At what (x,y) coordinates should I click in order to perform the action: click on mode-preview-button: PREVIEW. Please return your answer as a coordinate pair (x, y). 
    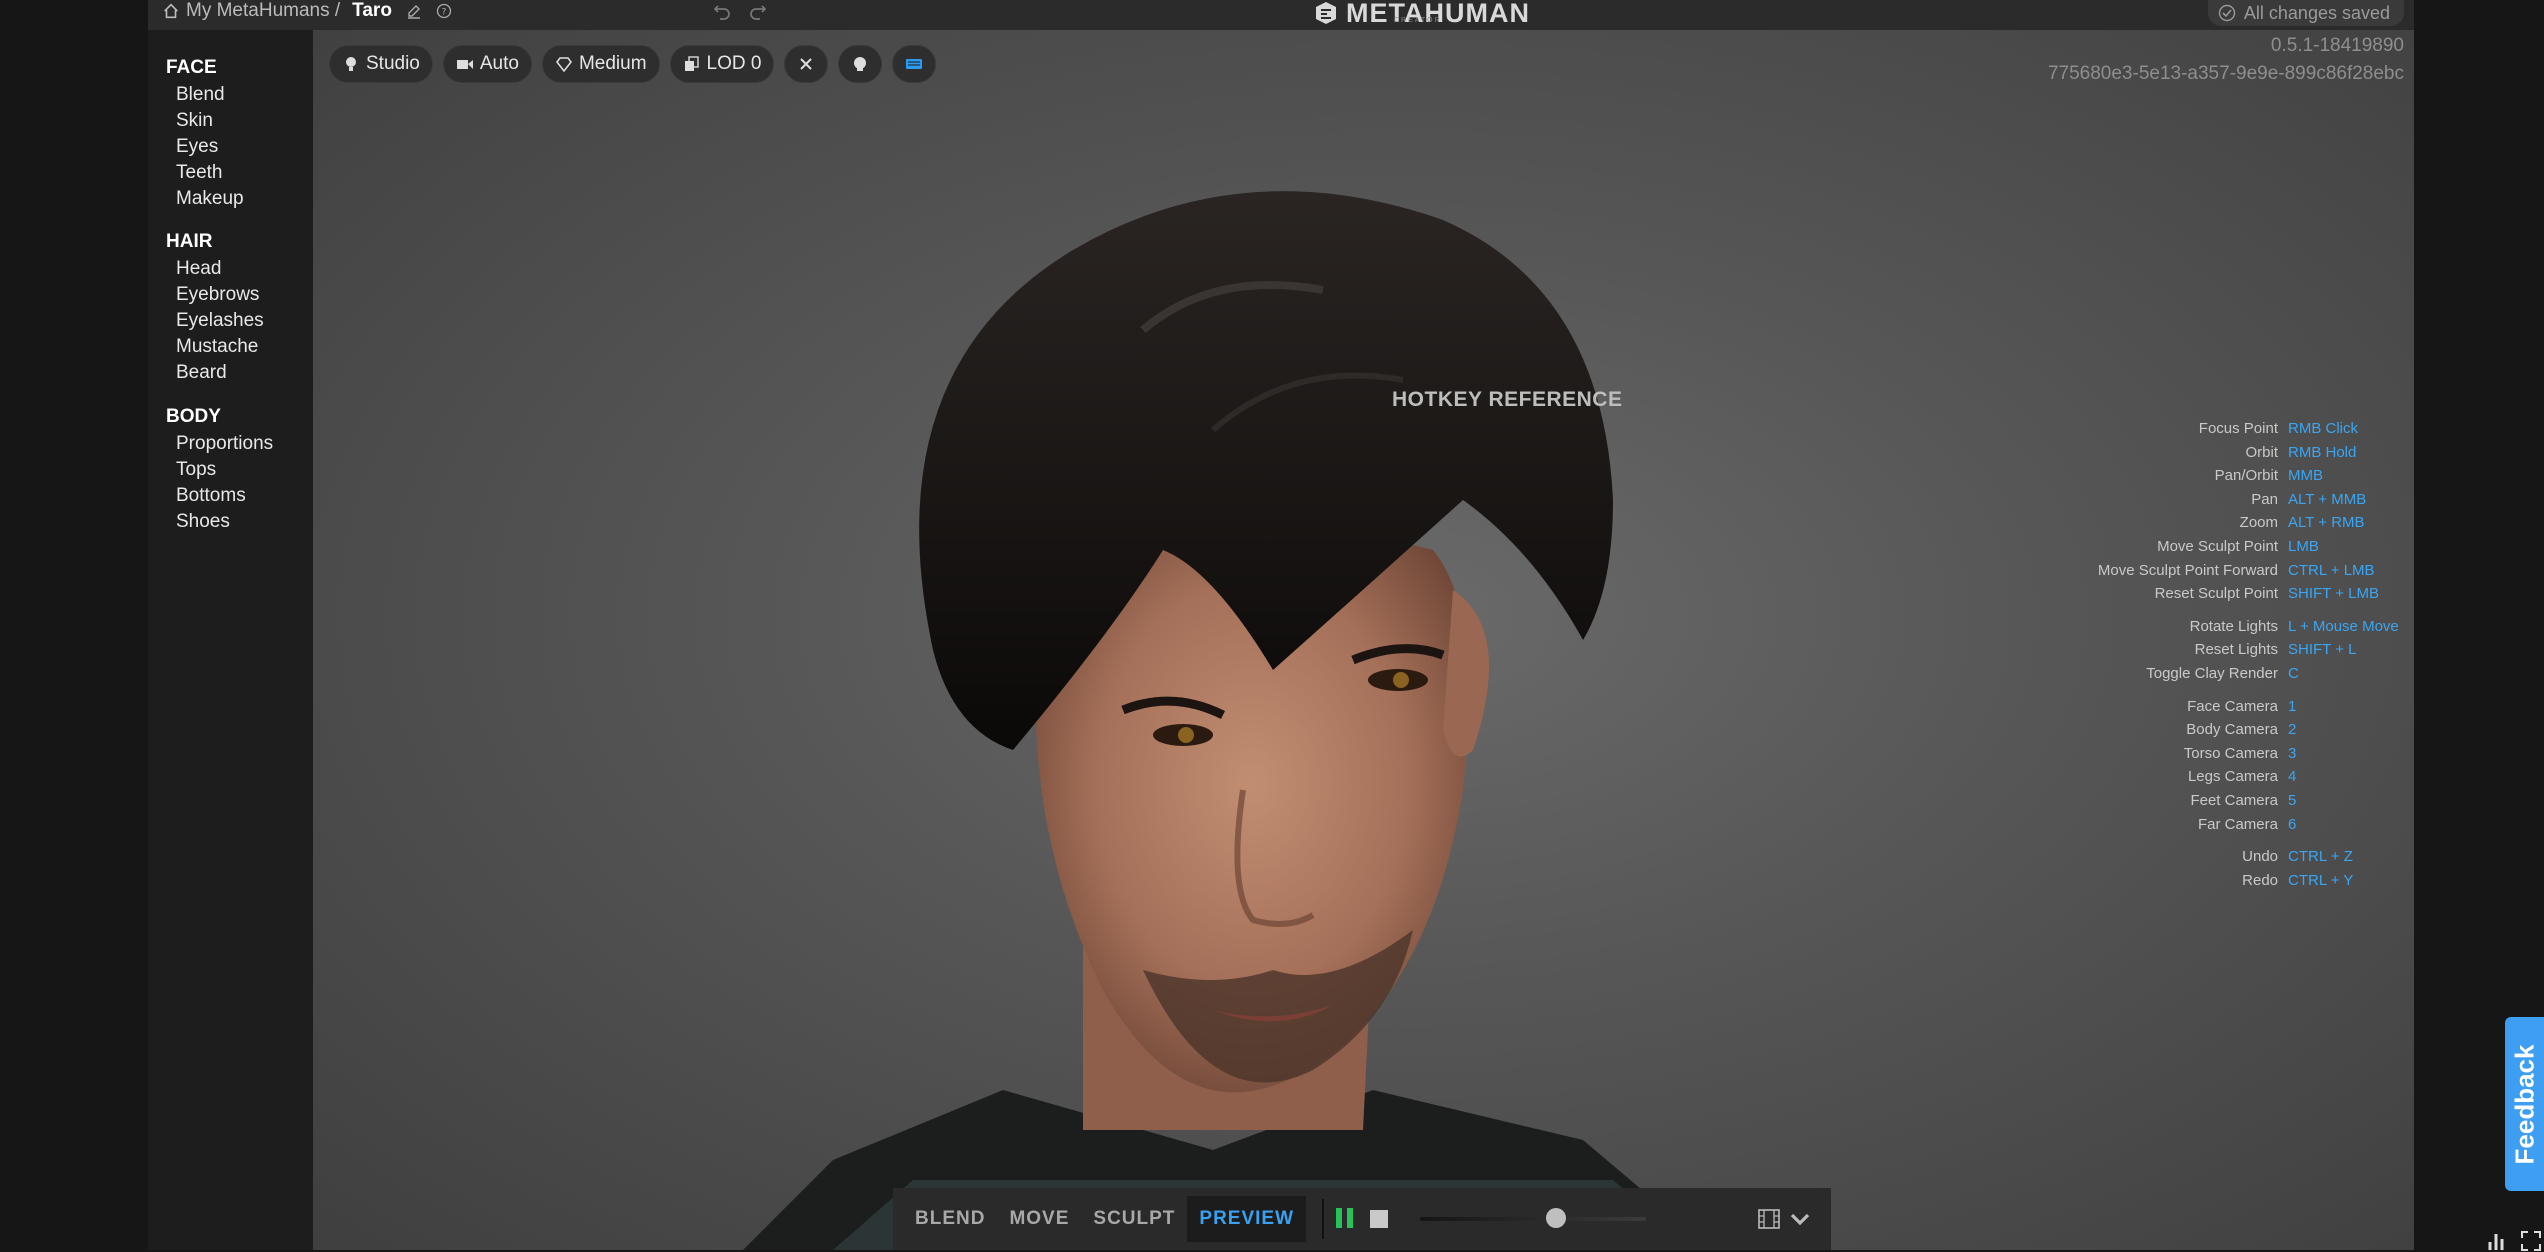
    Looking at the image, I should click on (1247, 1219).